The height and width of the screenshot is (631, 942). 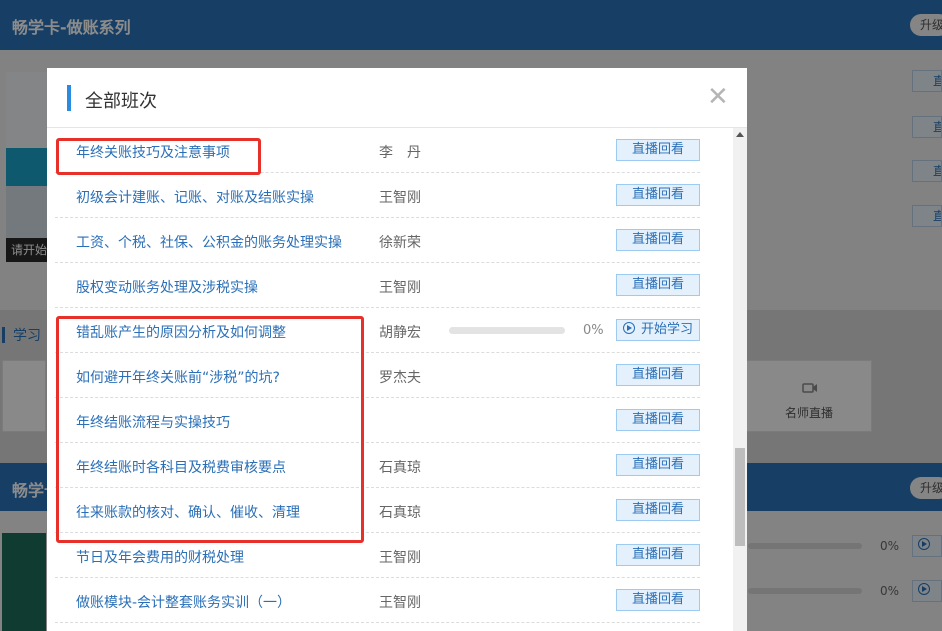 What do you see at coordinates (167, 287) in the screenshot?
I see `class-title-link: 股权变动账务处理及涉税实操` at bounding box center [167, 287].